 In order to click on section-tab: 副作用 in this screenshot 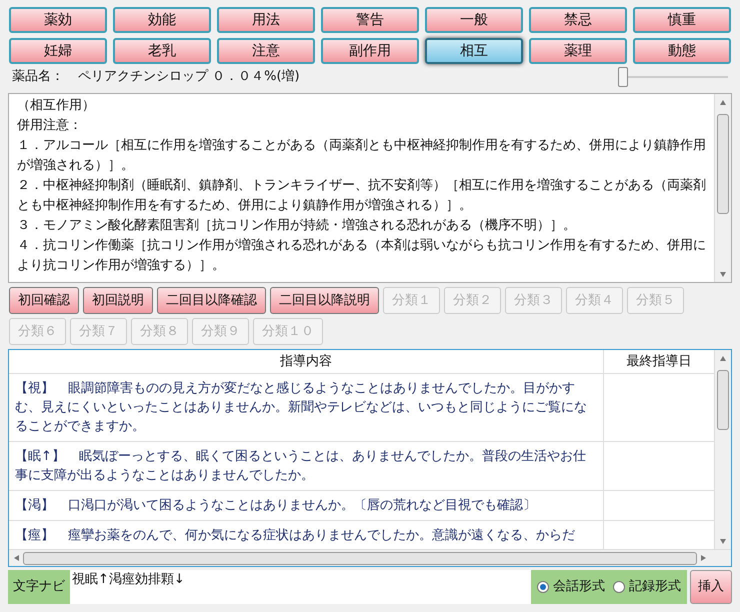, I will do `click(370, 51)`.